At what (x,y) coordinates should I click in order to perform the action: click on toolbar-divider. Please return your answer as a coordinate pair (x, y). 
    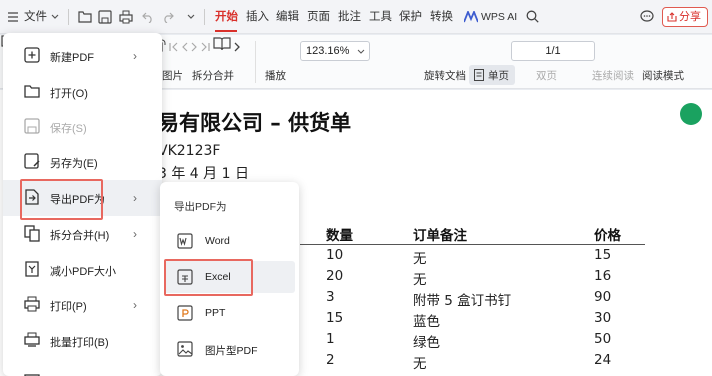
    Looking at the image, I should click on (68, 17).